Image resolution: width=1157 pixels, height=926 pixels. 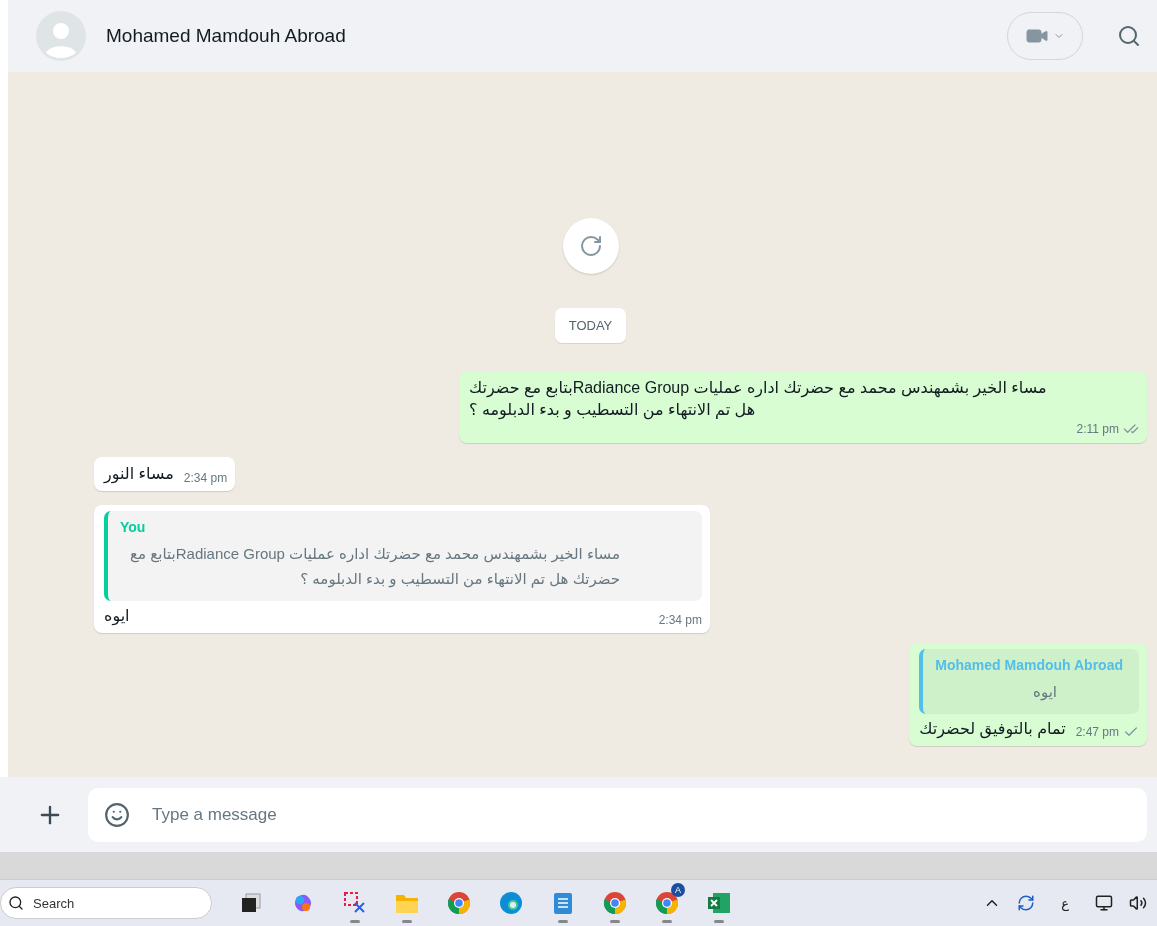 What do you see at coordinates (1138, 903) in the screenshot?
I see `speaker-icon` at bounding box center [1138, 903].